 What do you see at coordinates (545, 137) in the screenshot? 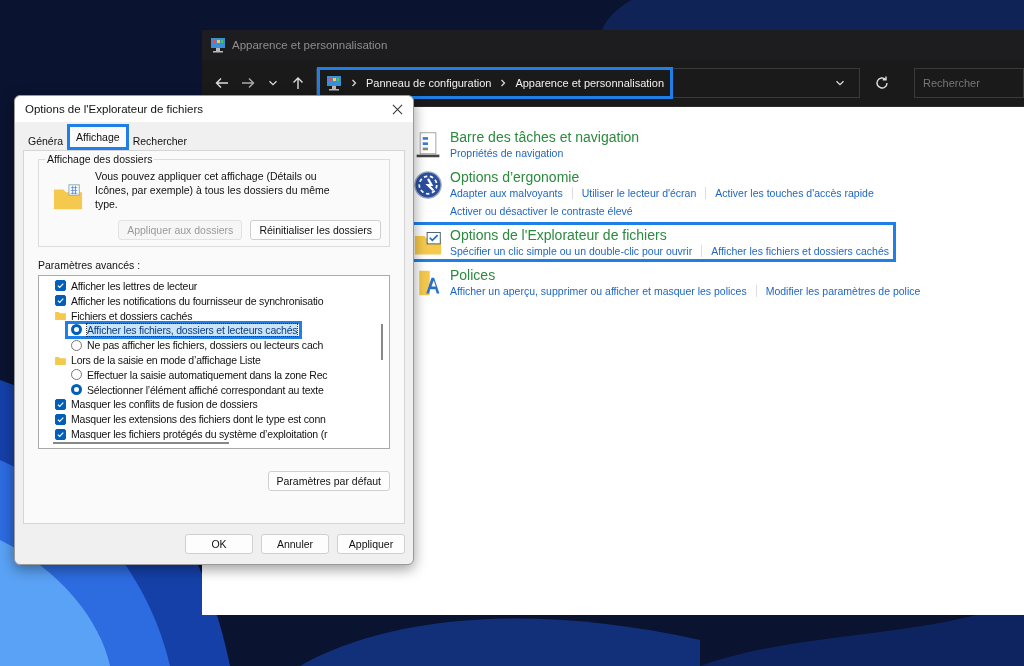
I see `category-title-link: Barre des tâches et navigation` at bounding box center [545, 137].